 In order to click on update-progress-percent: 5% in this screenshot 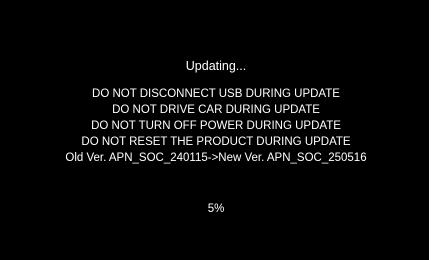, I will do `click(216, 209)`.